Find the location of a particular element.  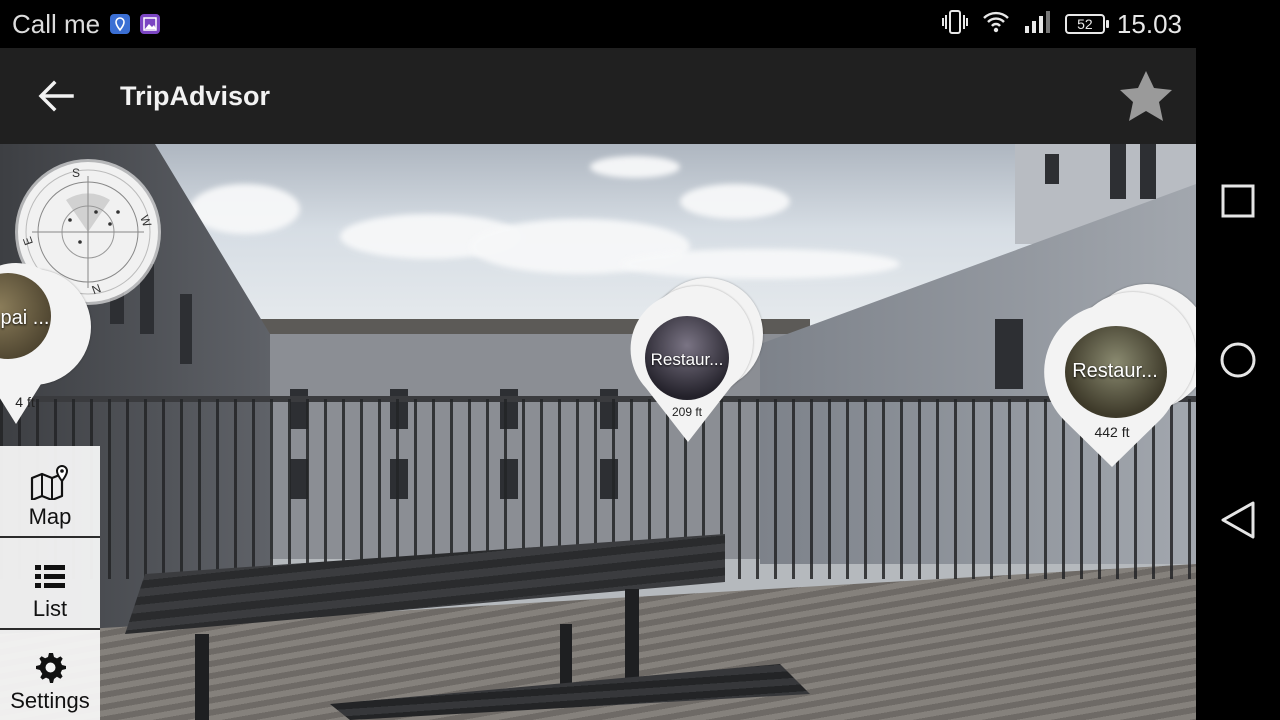

navigation-bar is located at coordinates (1238, 360).